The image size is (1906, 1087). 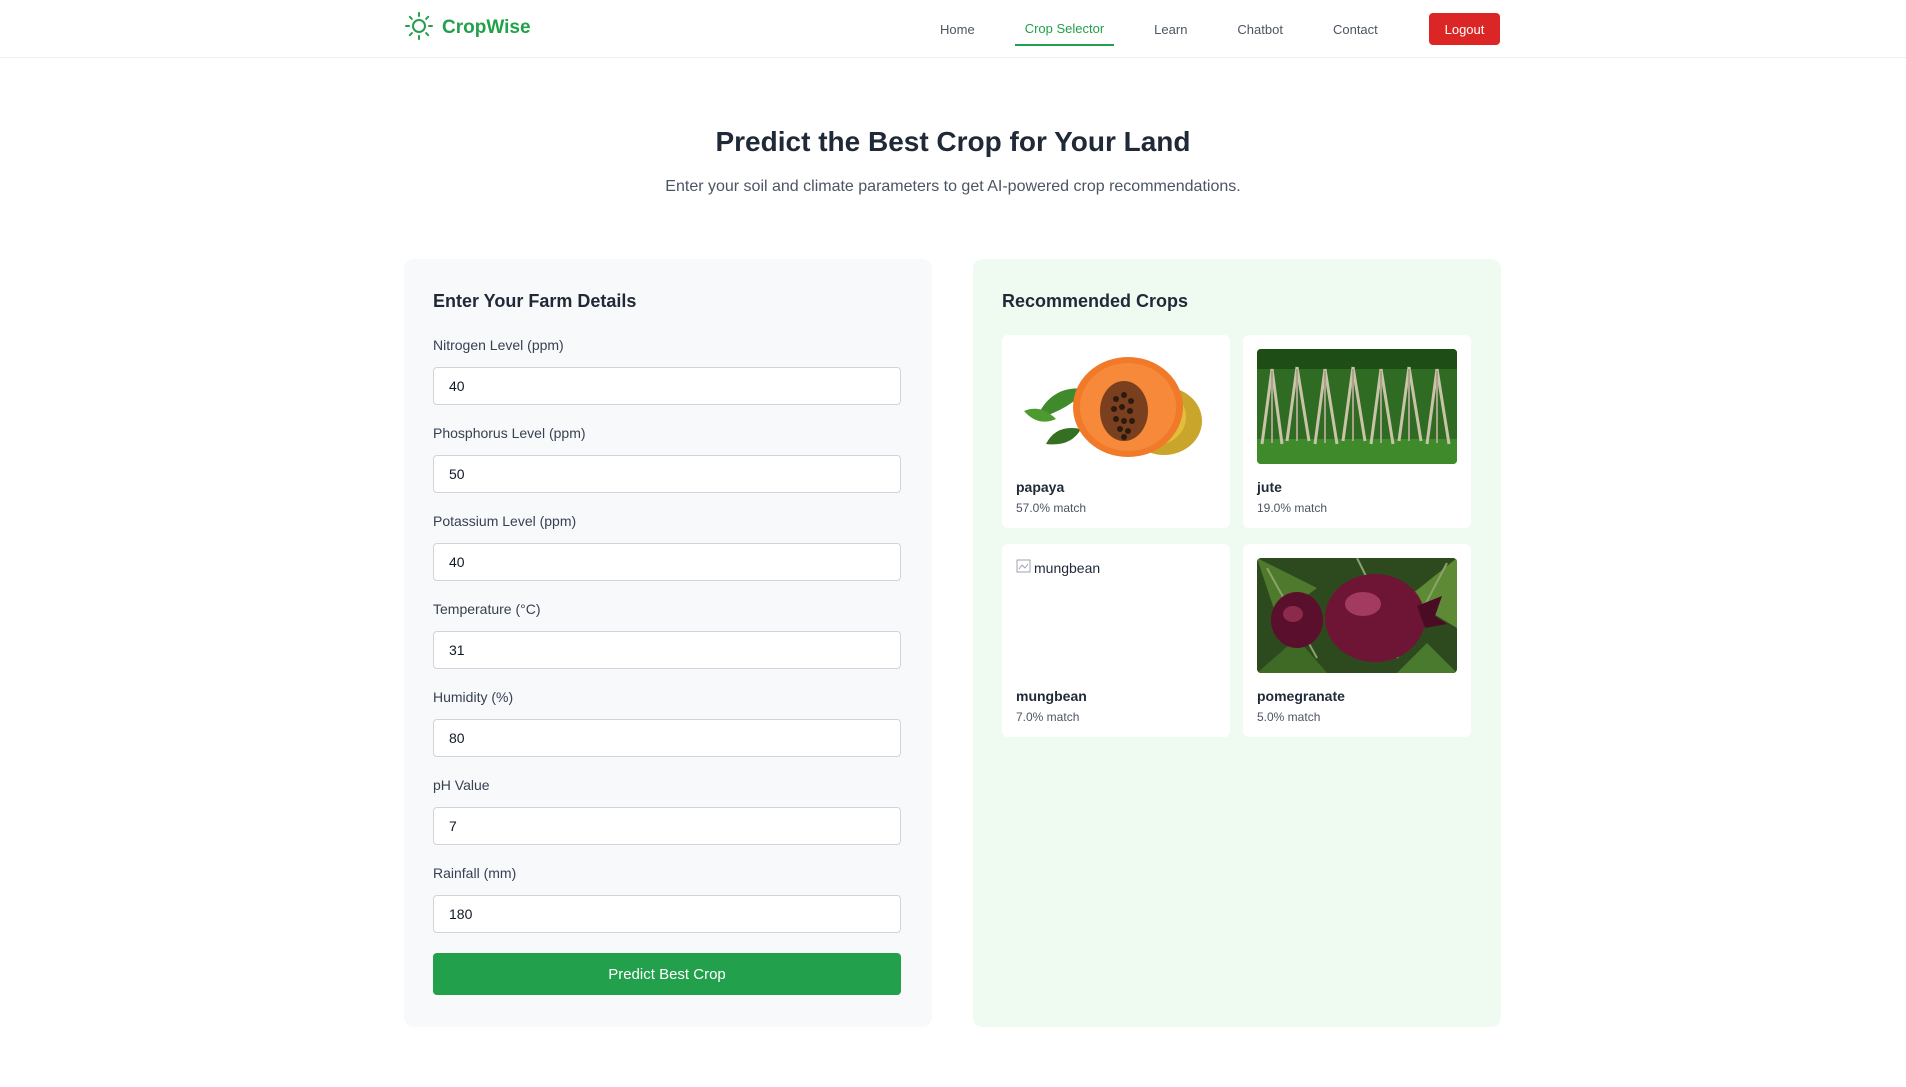 What do you see at coordinates (505, 521) in the screenshot?
I see `potassium-label: Potassium Level (ppm)` at bounding box center [505, 521].